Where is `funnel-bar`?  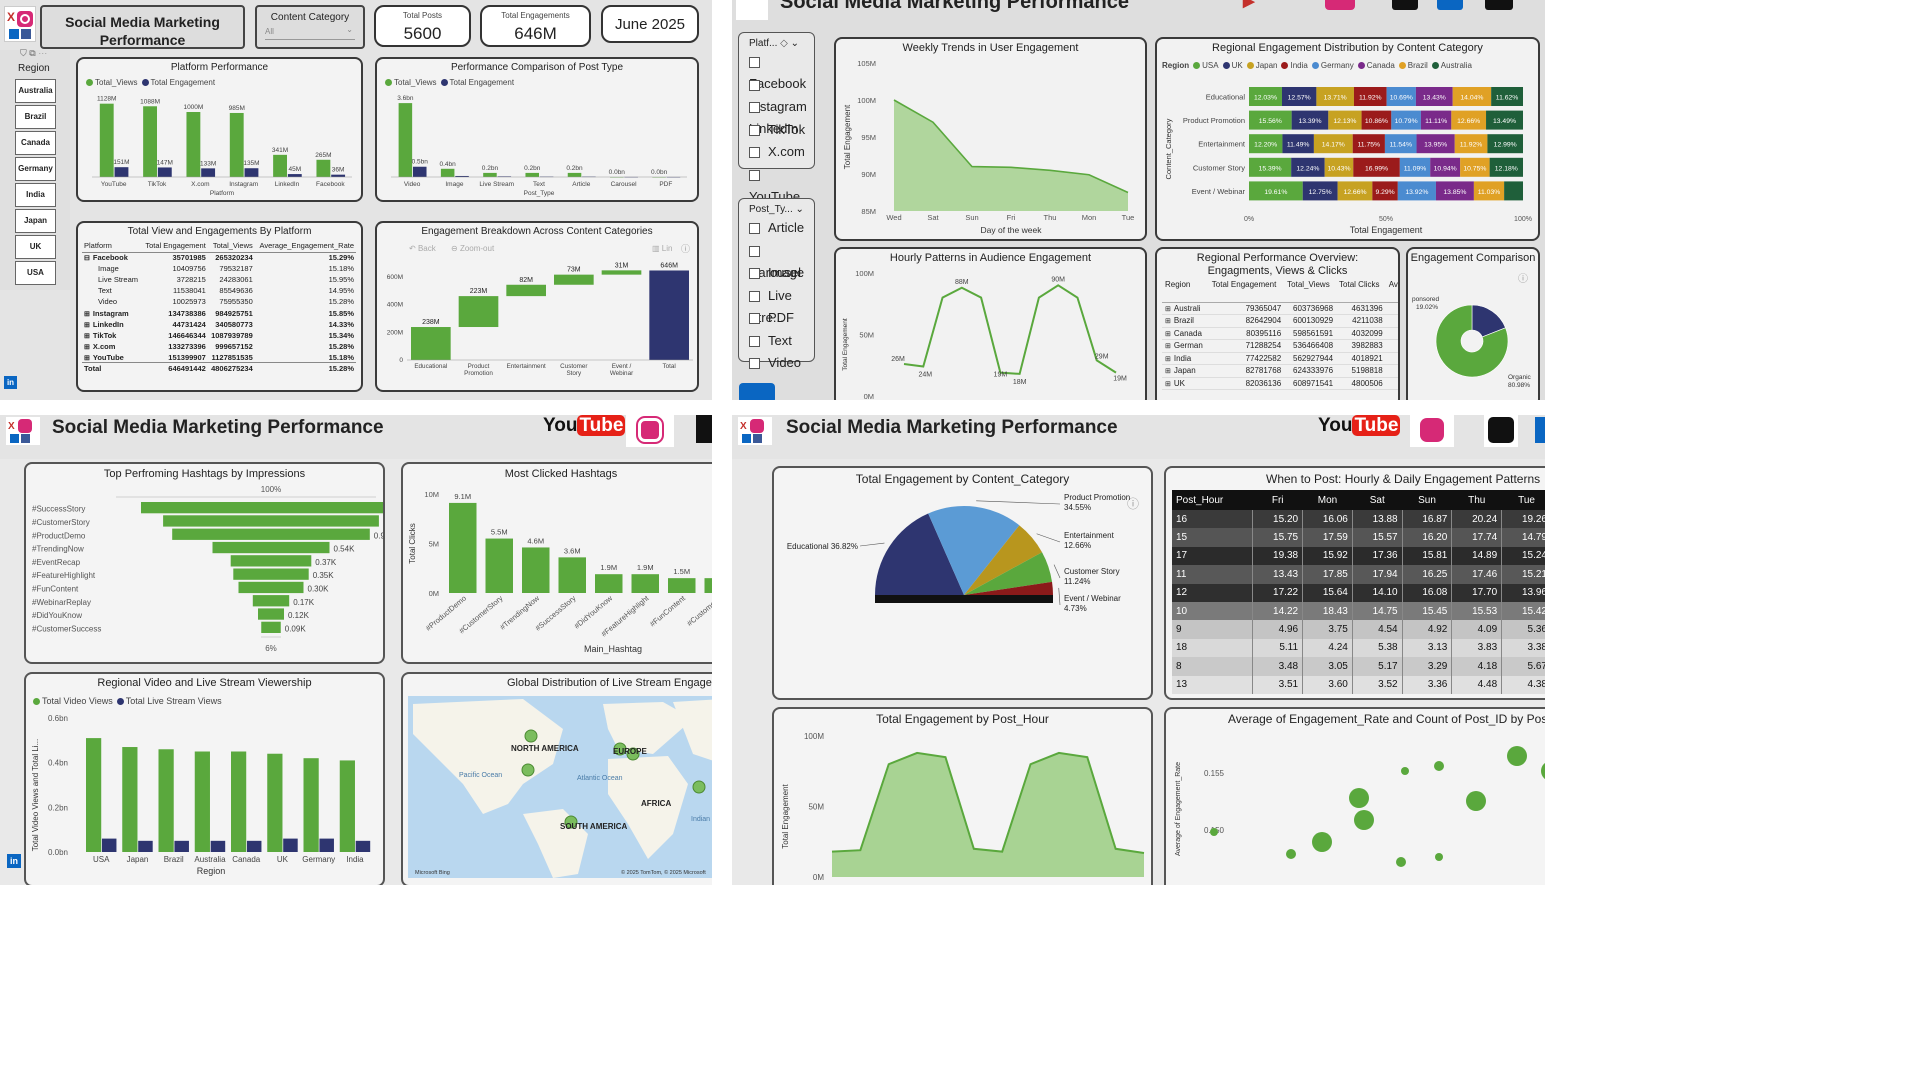 funnel-bar is located at coordinates (271, 587).